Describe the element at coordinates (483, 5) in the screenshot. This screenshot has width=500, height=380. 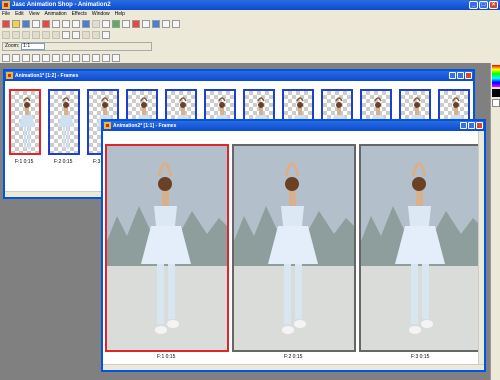
I see `maximize-button: □` at that location.